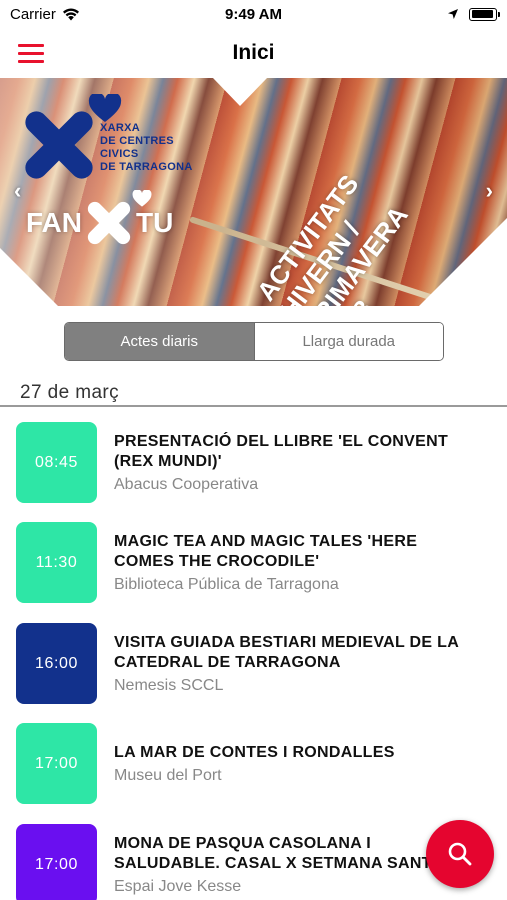 The image size is (507, 900). What do you see at coordinates (226, 584) in the screenshot?
I see `event-place: Biblioteca Pública de Tarragona` at bounding box center [226, 584].